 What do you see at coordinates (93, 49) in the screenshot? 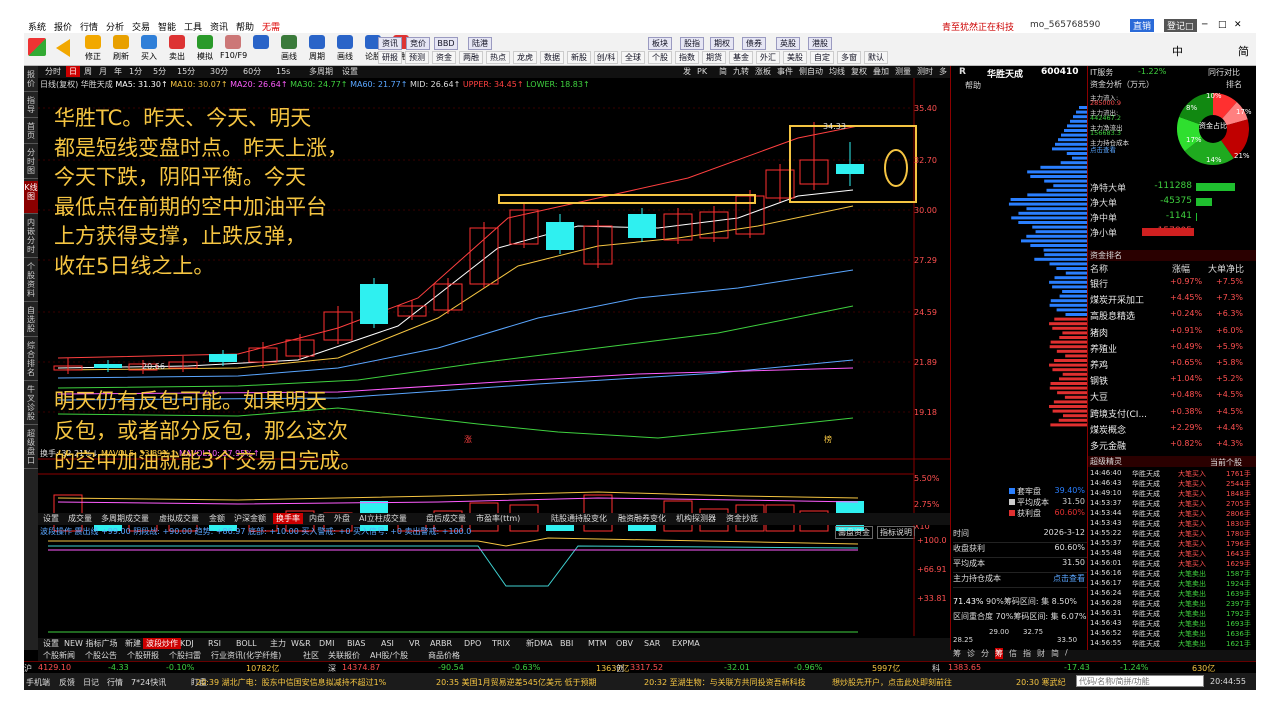
I see `toolbar-btn-0: 修正` at bounding box center [93, 49].